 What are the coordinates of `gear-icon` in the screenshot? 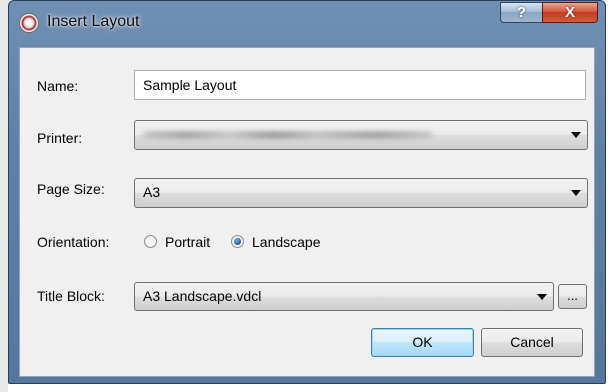 It's located at (29, 23).